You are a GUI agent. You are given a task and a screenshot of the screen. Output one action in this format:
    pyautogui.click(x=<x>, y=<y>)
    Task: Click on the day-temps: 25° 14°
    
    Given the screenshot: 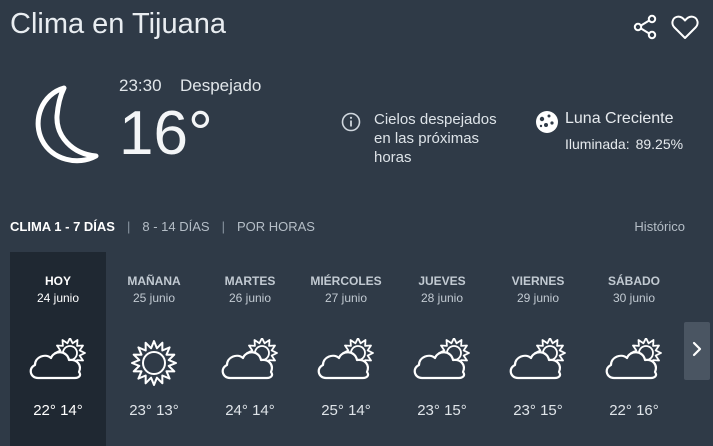 What is the action you would take?
    pyautogui.click(x=346, y=410)
    